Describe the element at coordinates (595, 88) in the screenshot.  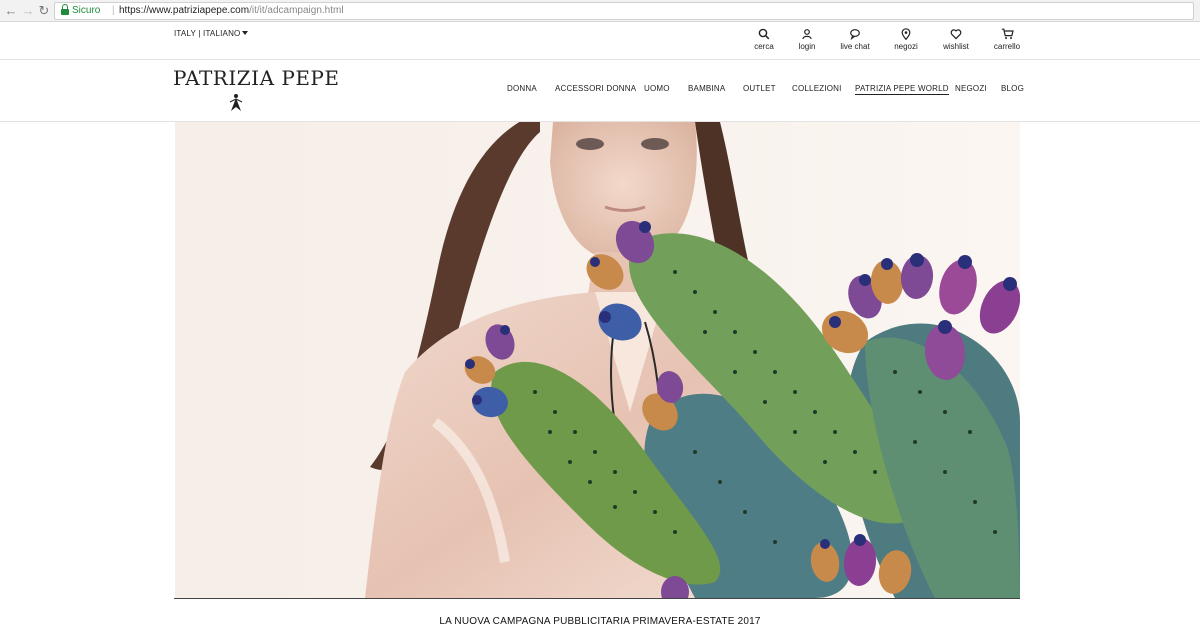
I see `nav-accessori-donna: ACCESSORI DONNA` at that location.